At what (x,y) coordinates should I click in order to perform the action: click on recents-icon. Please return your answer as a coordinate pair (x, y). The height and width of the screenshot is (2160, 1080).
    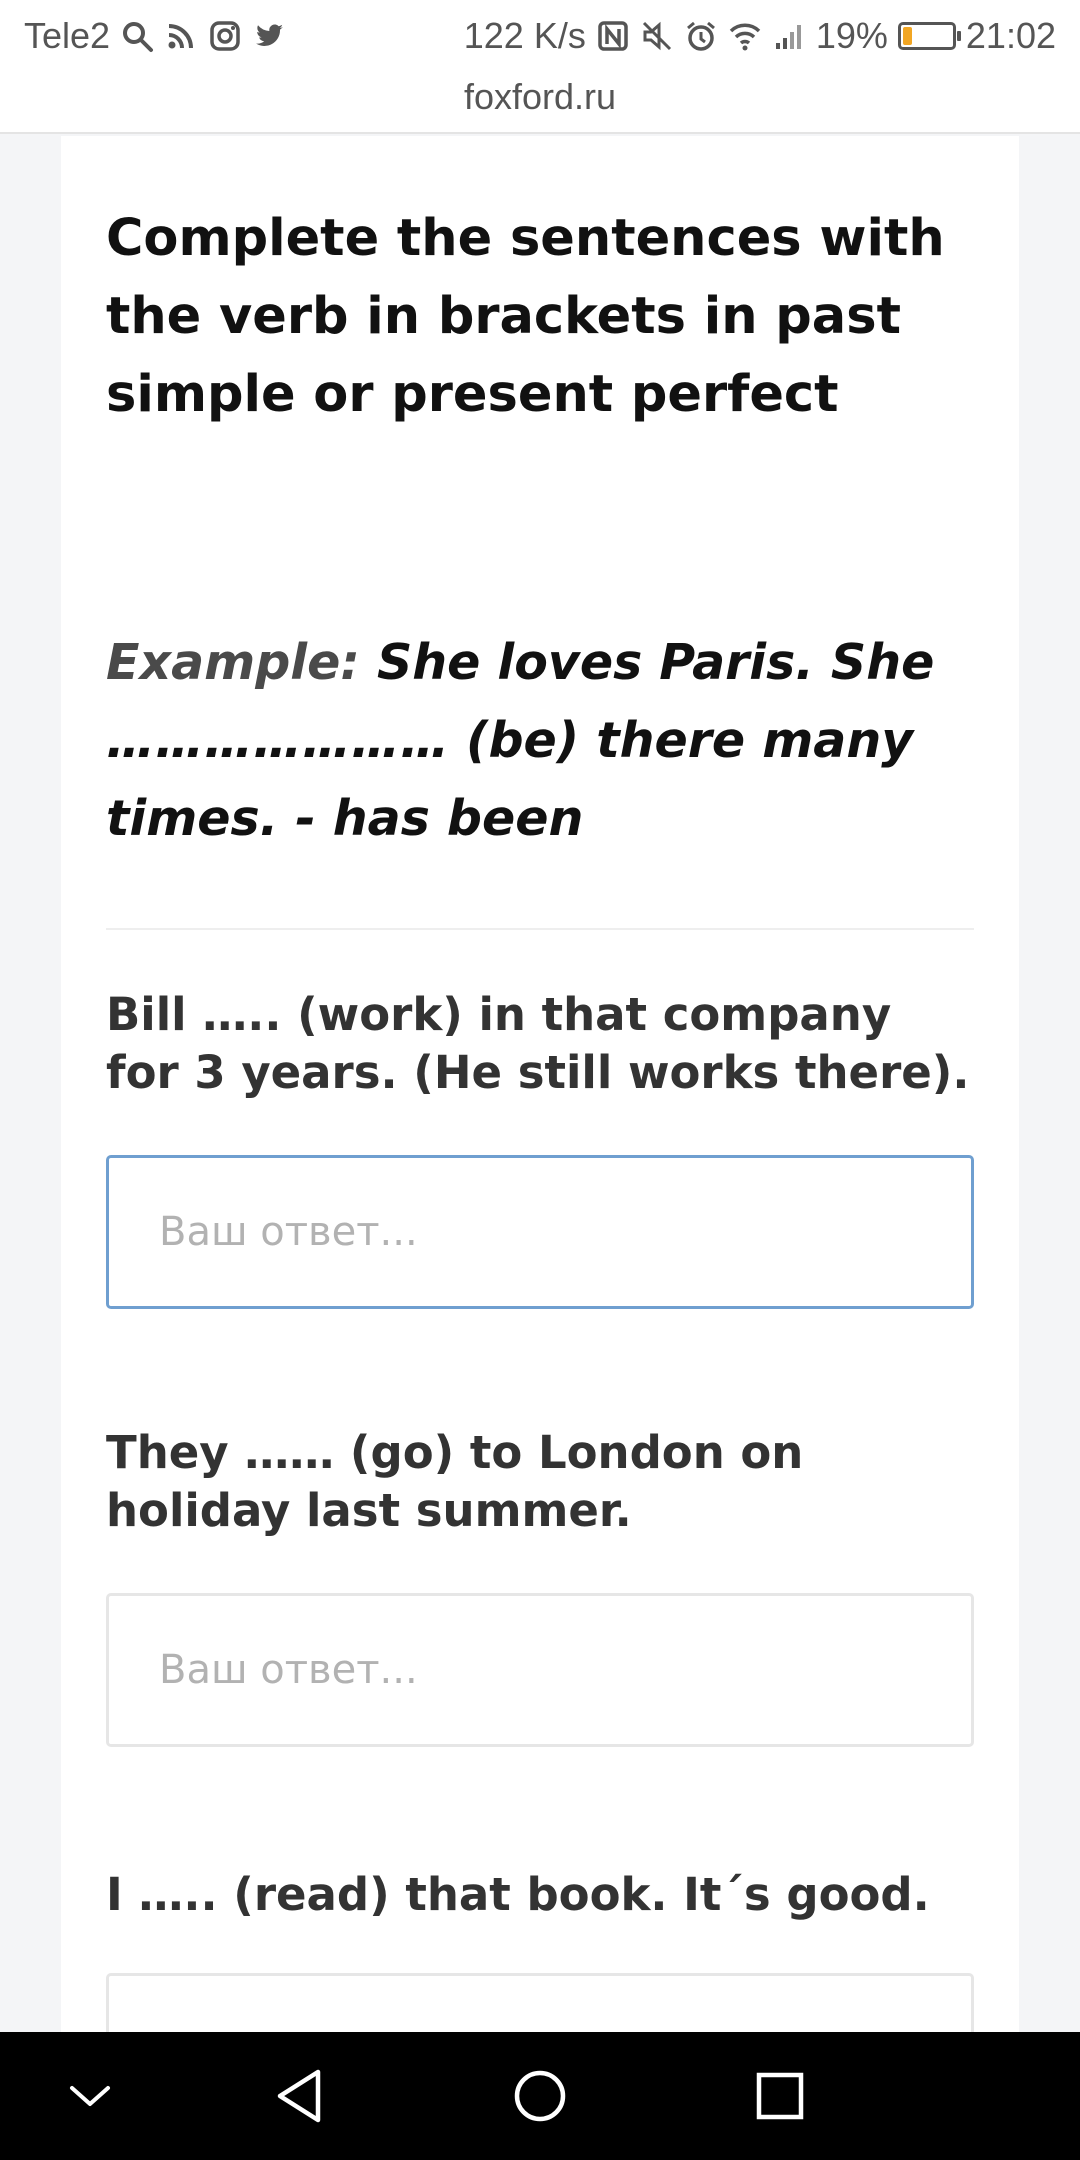
    Looking at the image, I should click on (780, 2096).